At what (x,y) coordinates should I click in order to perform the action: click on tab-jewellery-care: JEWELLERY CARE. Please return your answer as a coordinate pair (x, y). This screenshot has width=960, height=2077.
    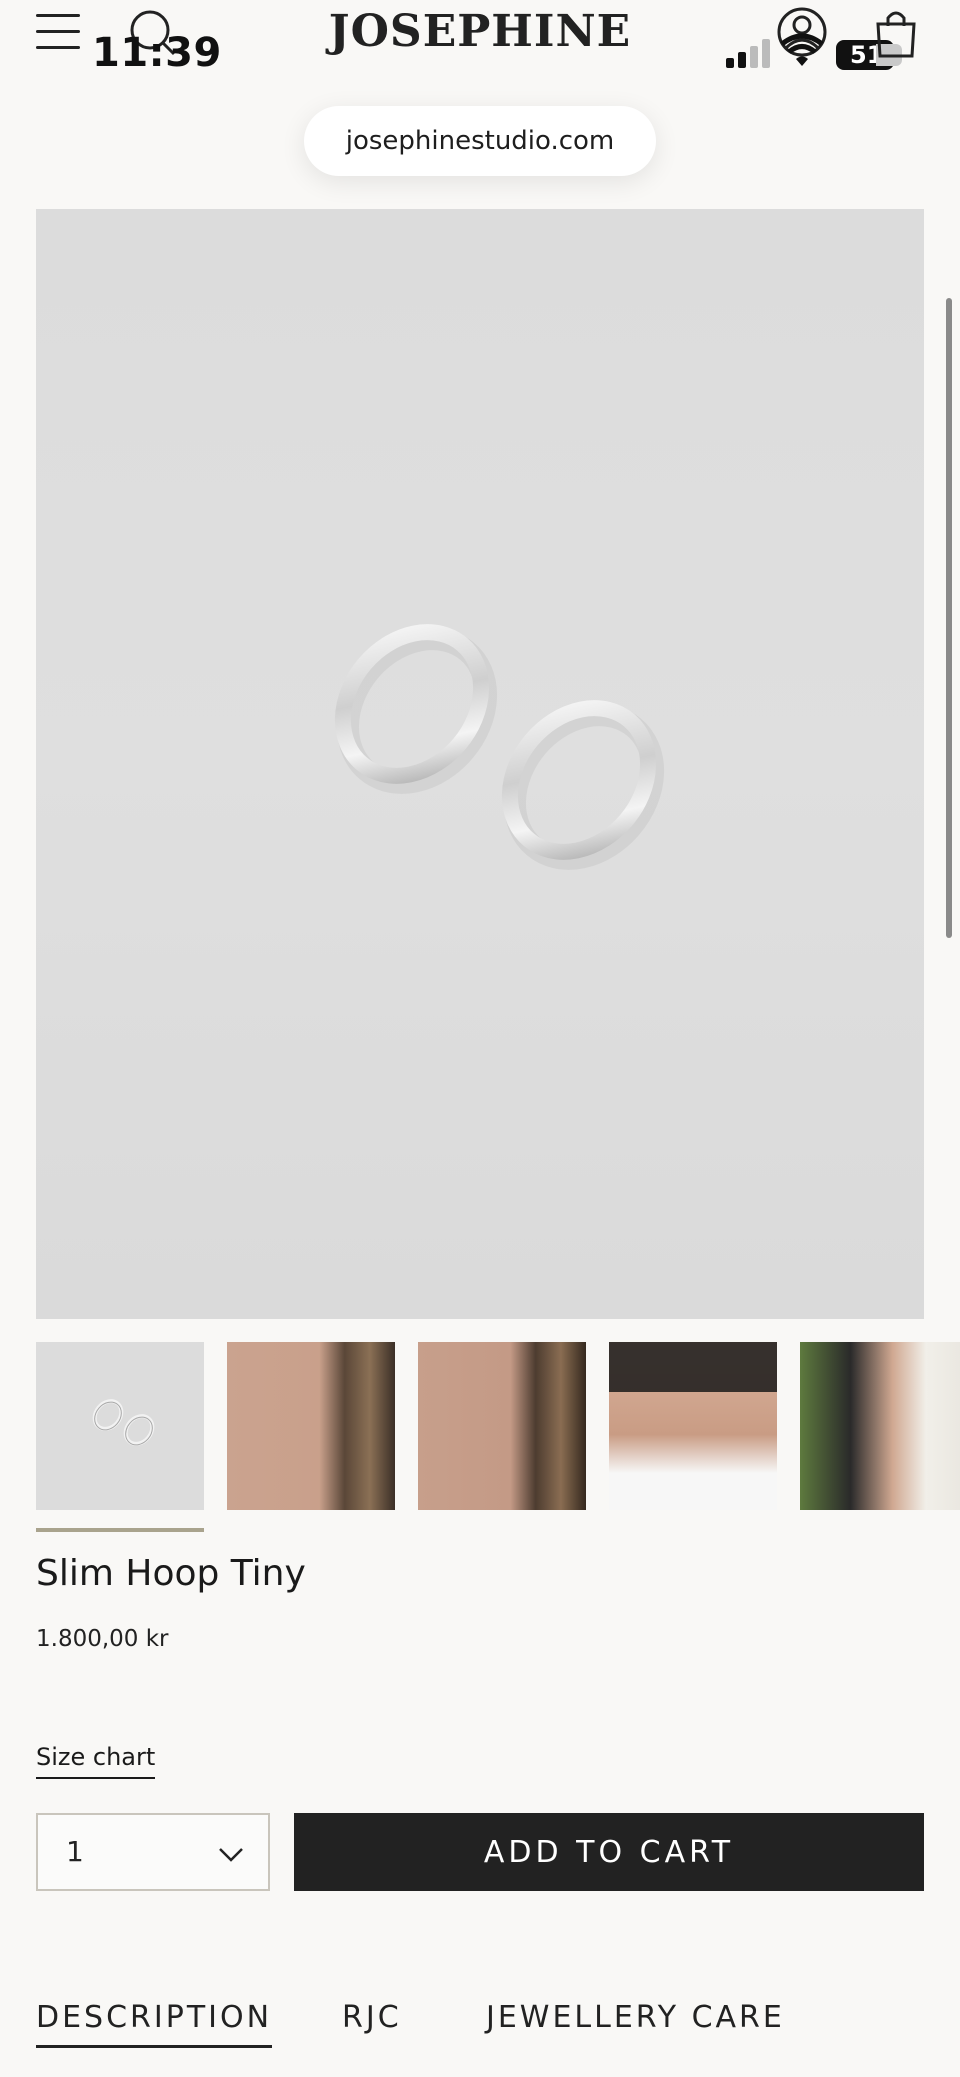
    Looking at the image, I should click on (635, 2017).